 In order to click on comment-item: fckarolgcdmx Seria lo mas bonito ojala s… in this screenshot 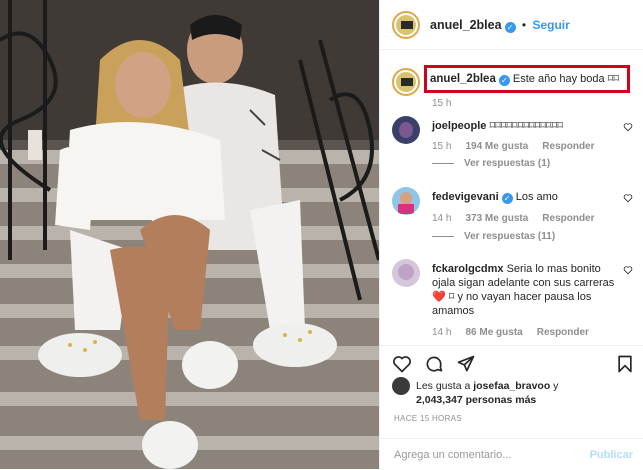, I will do `click(524, 290)`.